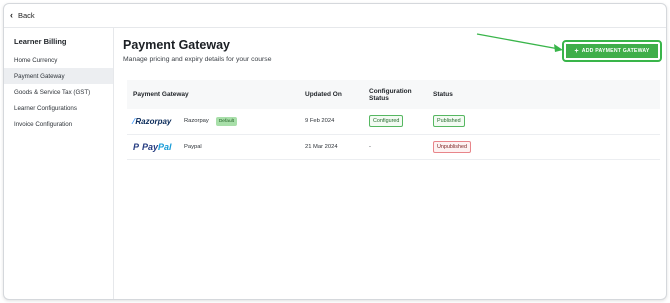 The height and width of the screenshot is (303, 670). What do you see at coordinates (11, 15) in the screenshot?
I see `chevron-left-icon: ‹` at bounding box center [11, 15].